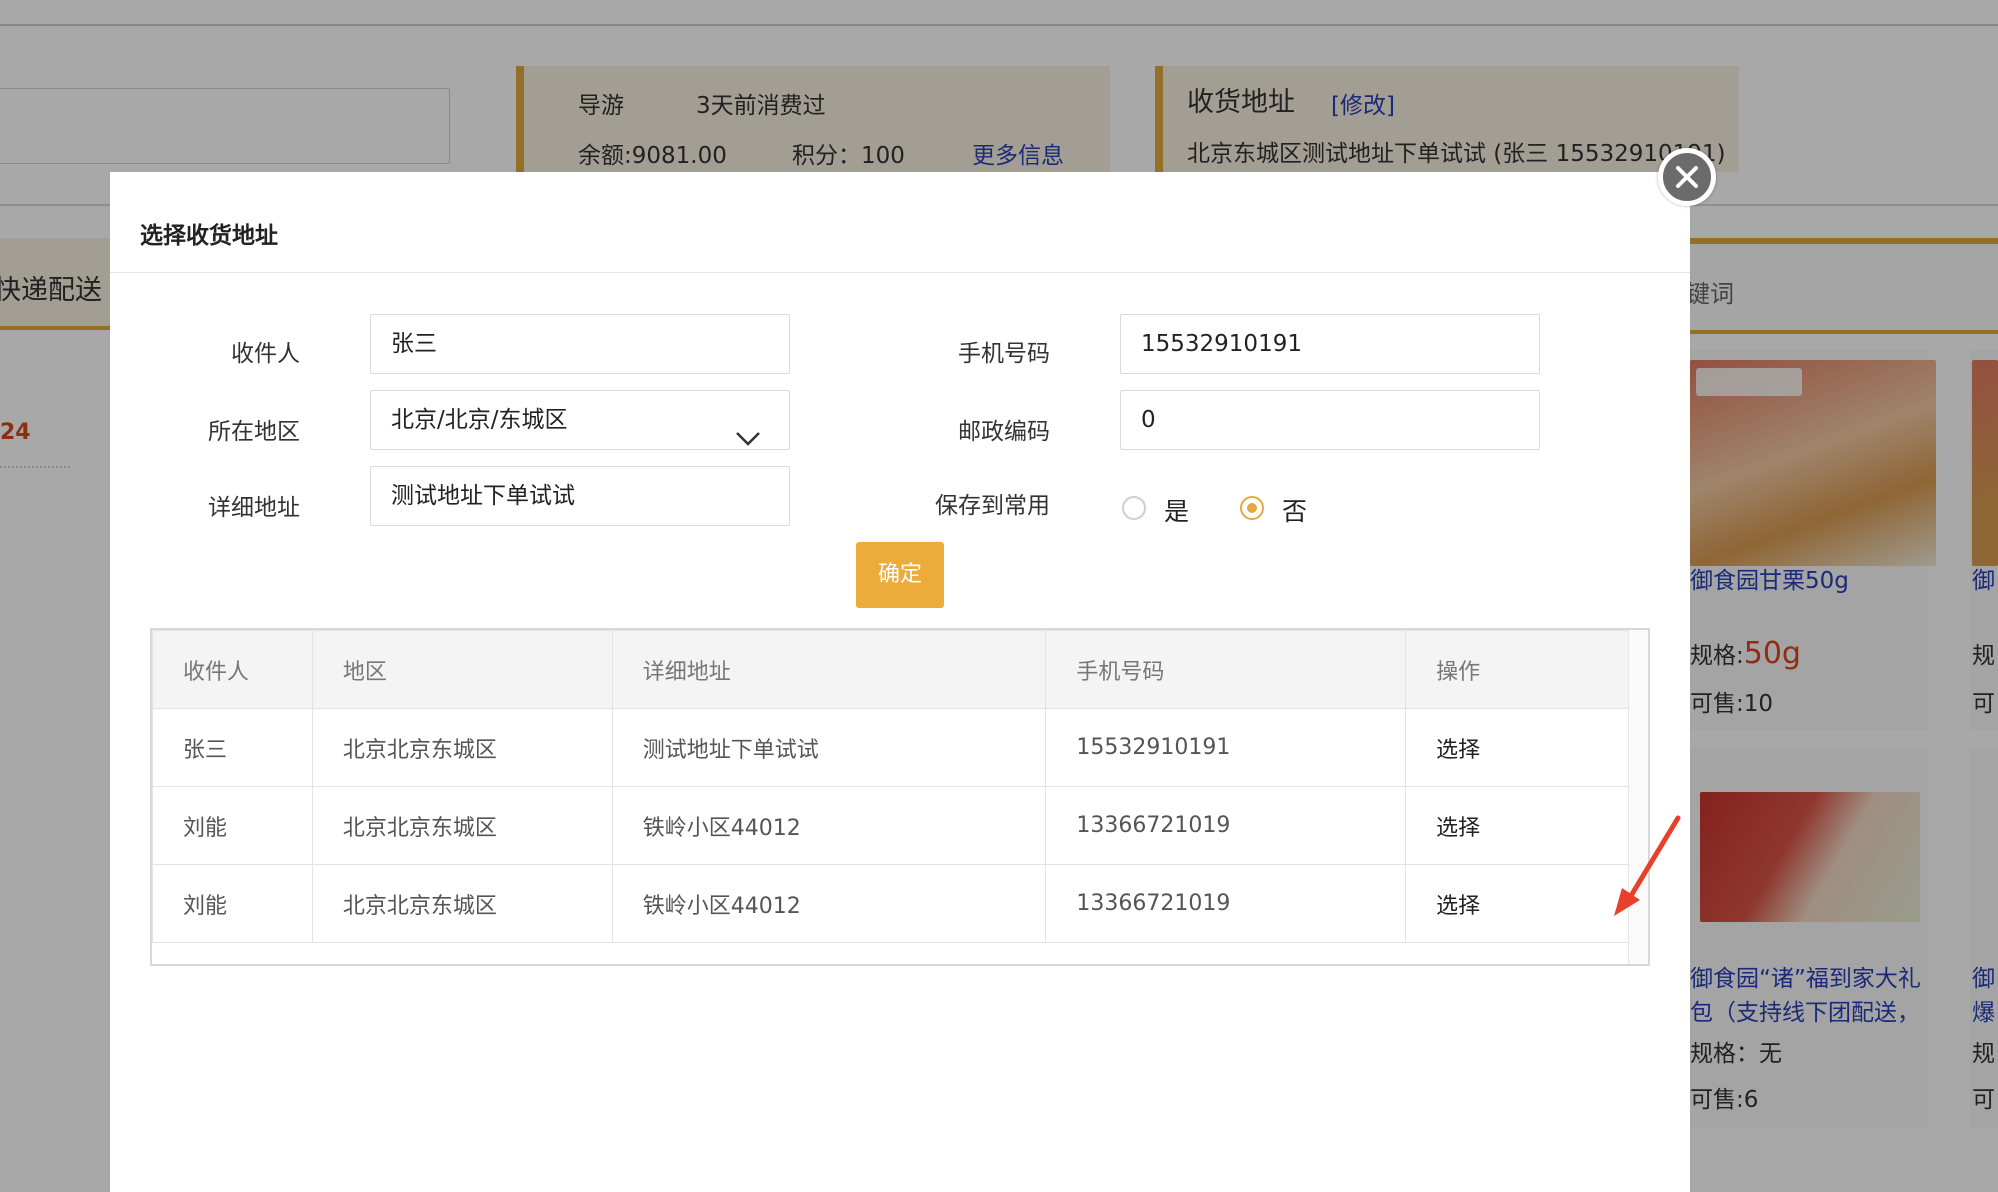 This screenshot has width=1998, height=1192. I want to click on table-row: 张三 北京北京东城区 测试地址下单试试 15532910191 选择, so click(892, 747).